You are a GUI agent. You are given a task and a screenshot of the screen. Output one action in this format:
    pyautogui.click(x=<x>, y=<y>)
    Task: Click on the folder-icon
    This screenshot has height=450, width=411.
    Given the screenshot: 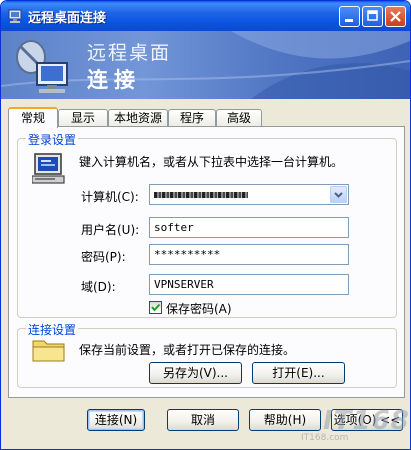 What is the action you would take?
    pyautogui.click(x=49, y=351)
    